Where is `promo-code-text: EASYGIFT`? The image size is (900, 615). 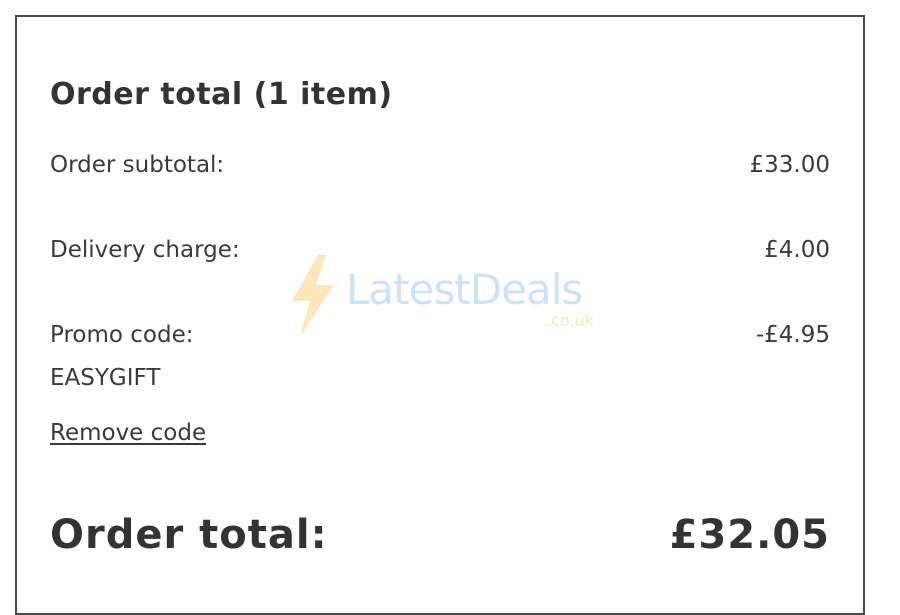
promo-code-text: EASYGIFT is located at coordinates (105, 378).